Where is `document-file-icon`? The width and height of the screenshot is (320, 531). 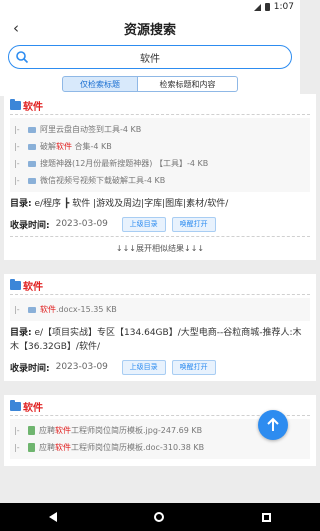 document-file-icon is located at coordinates (31, 447).